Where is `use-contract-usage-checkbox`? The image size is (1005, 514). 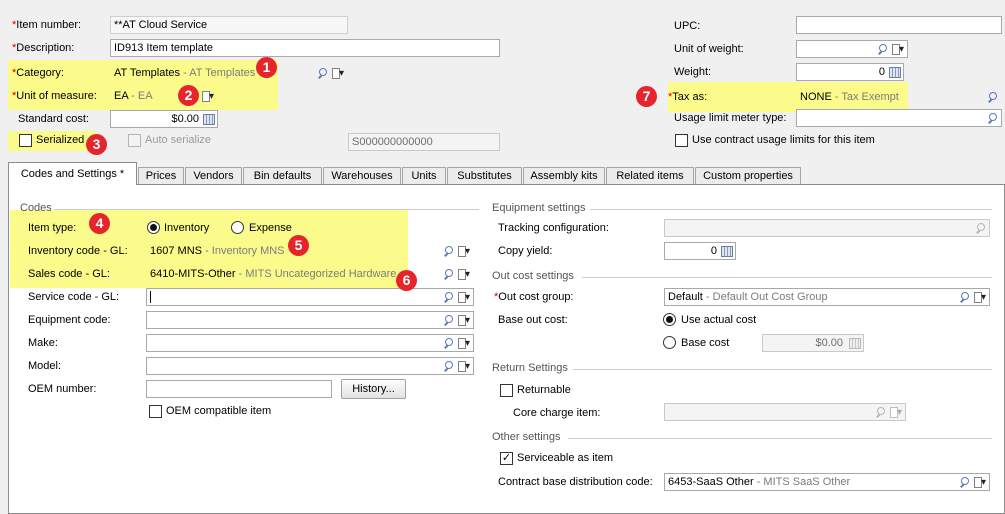
use-contract-usage-checkbox is located at coordinates (681, 140).